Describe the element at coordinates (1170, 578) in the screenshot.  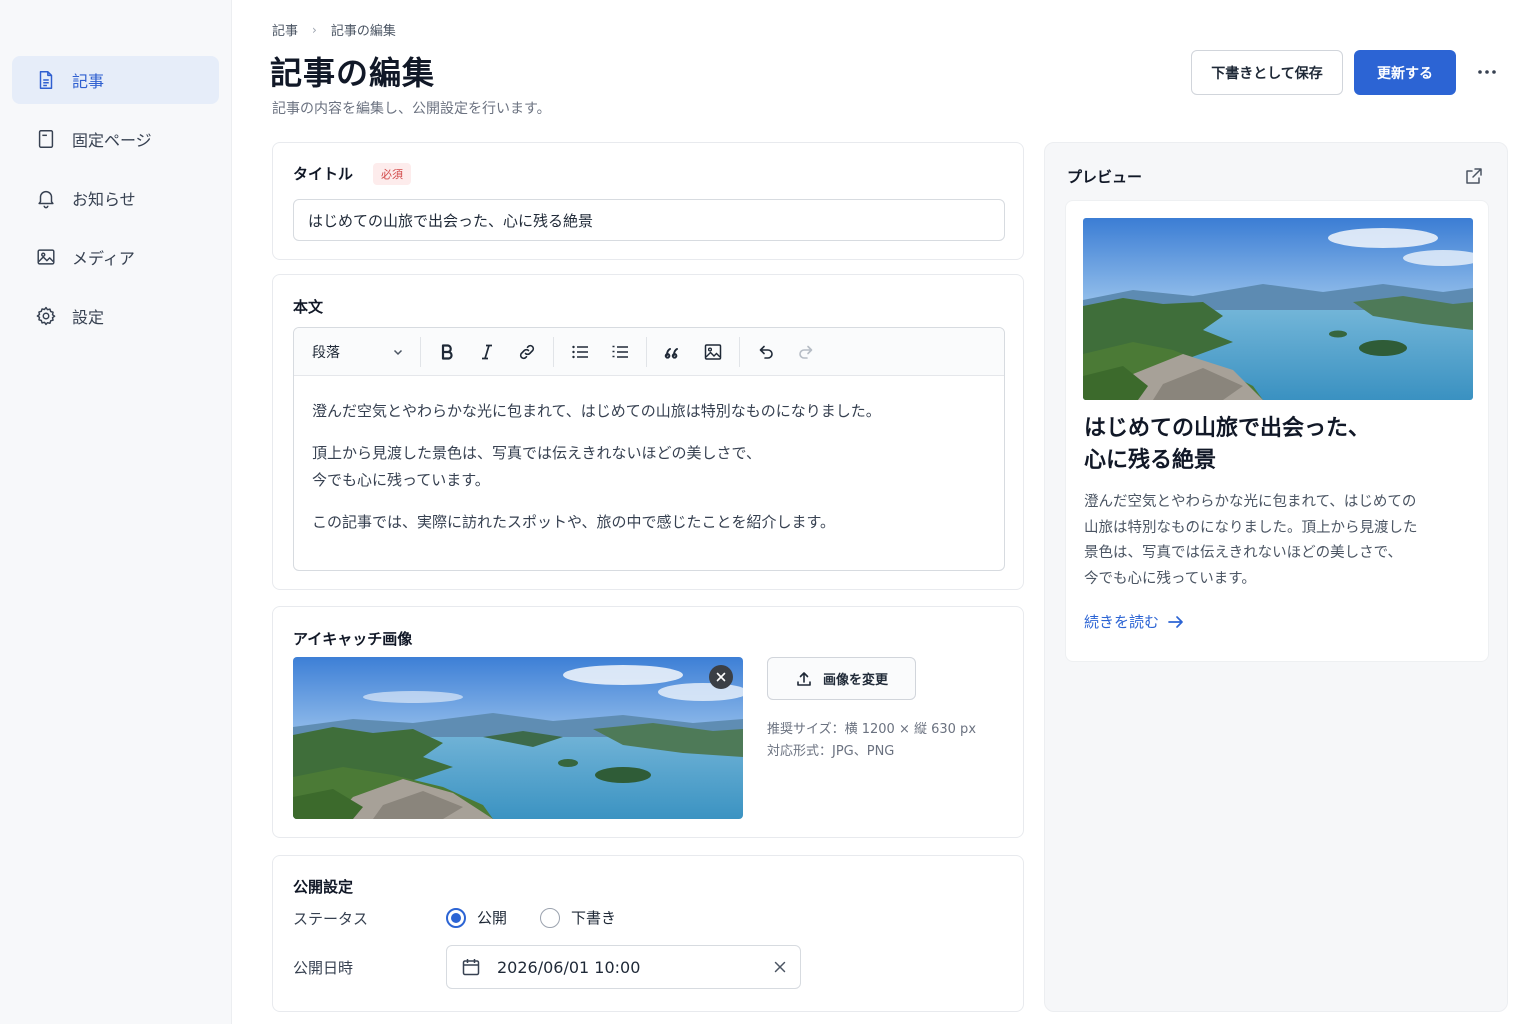
I see `preview-excerpt-line: 今でも心に残っています。` at that location.